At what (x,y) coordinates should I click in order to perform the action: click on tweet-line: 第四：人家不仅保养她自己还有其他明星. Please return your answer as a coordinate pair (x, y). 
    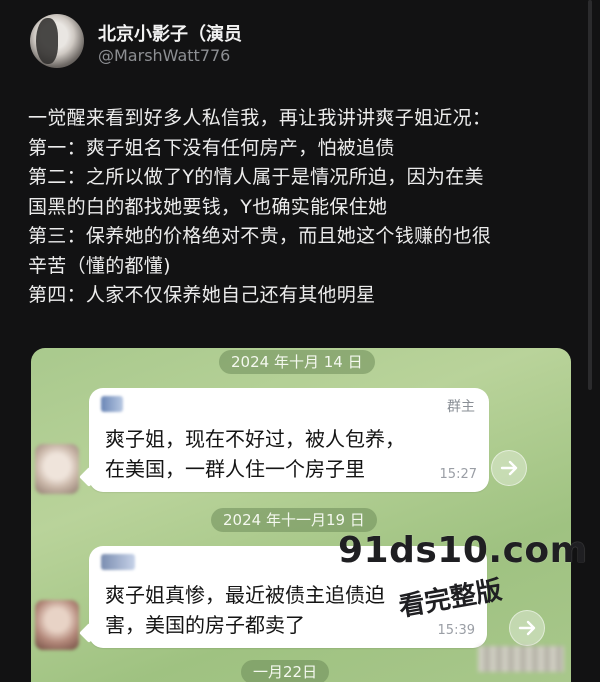
    Looking at the image, I should click on (202, 295).